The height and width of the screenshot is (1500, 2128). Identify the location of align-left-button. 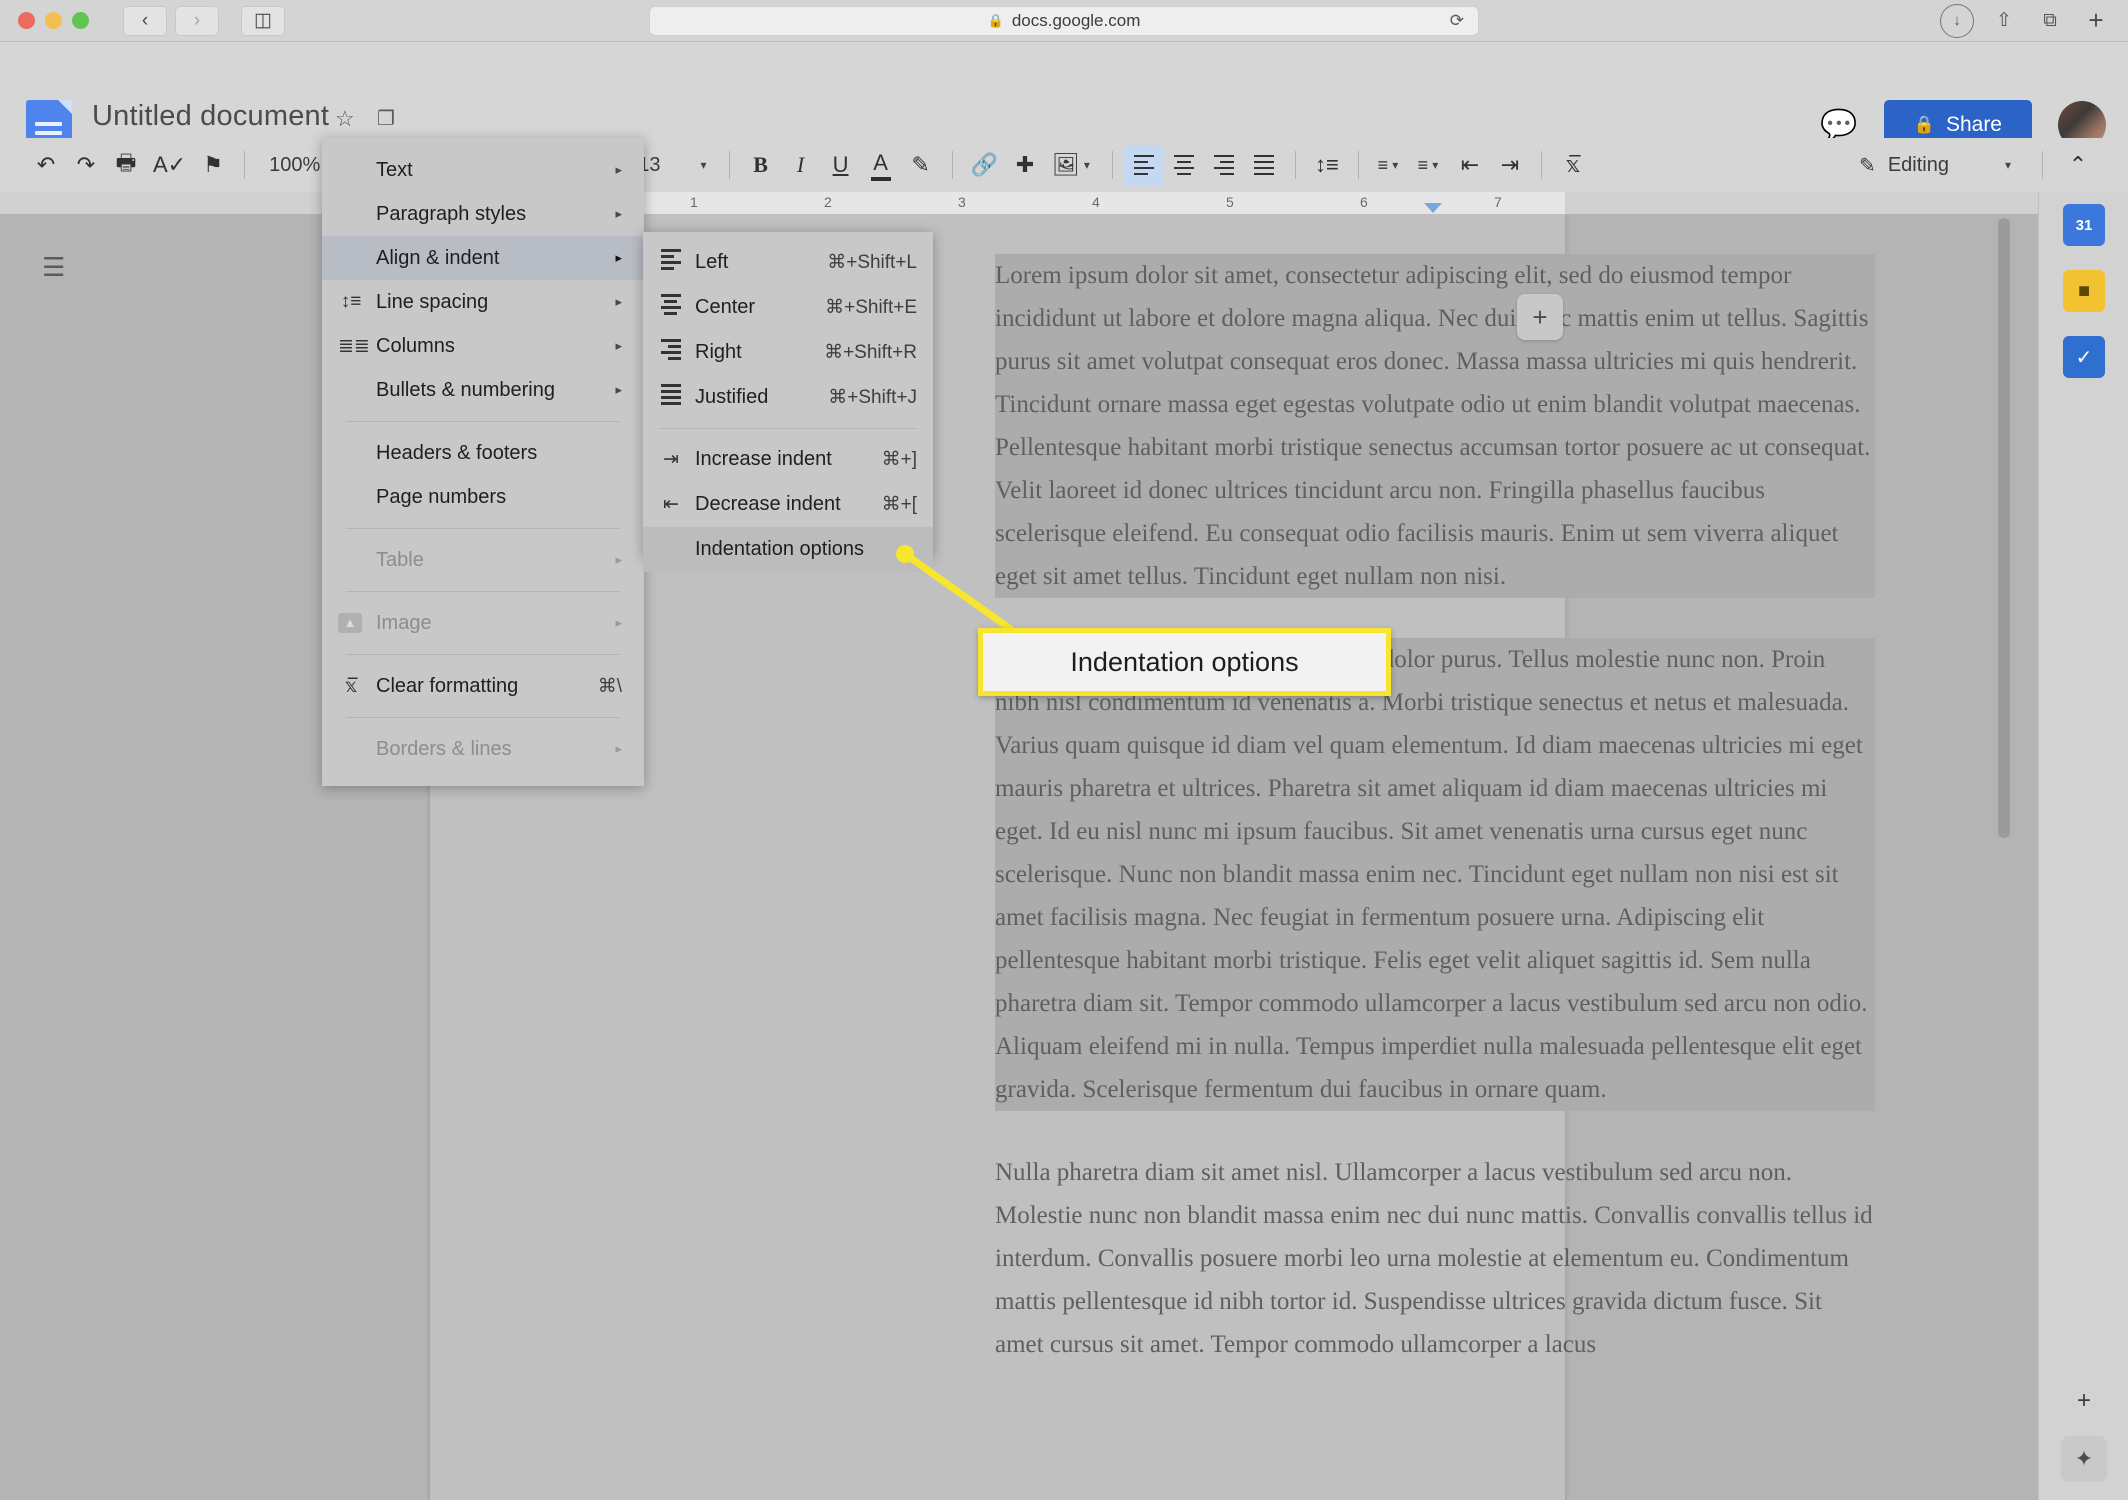
(1143, 165).